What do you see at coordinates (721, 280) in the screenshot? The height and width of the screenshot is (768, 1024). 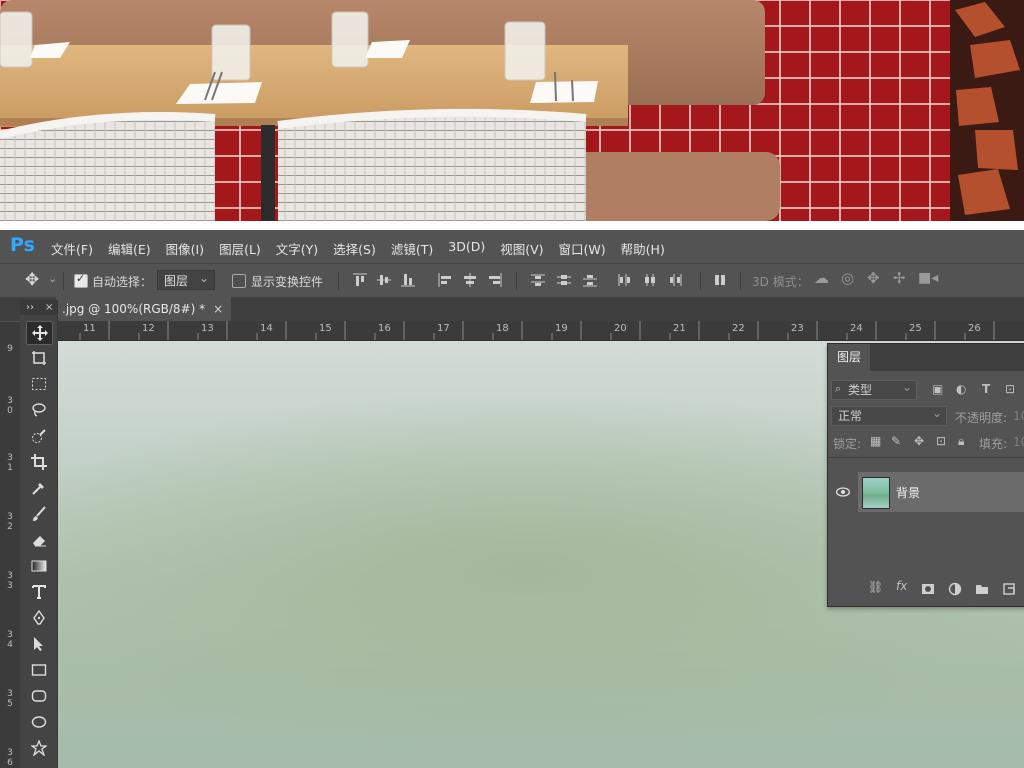 I see `auto-align-layers-icon` at bounding box center [721, 280].